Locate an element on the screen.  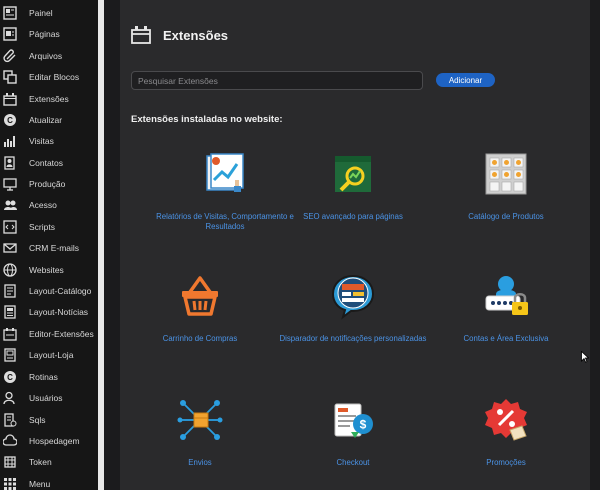
seo-icon is located at coordinates (353, 174).